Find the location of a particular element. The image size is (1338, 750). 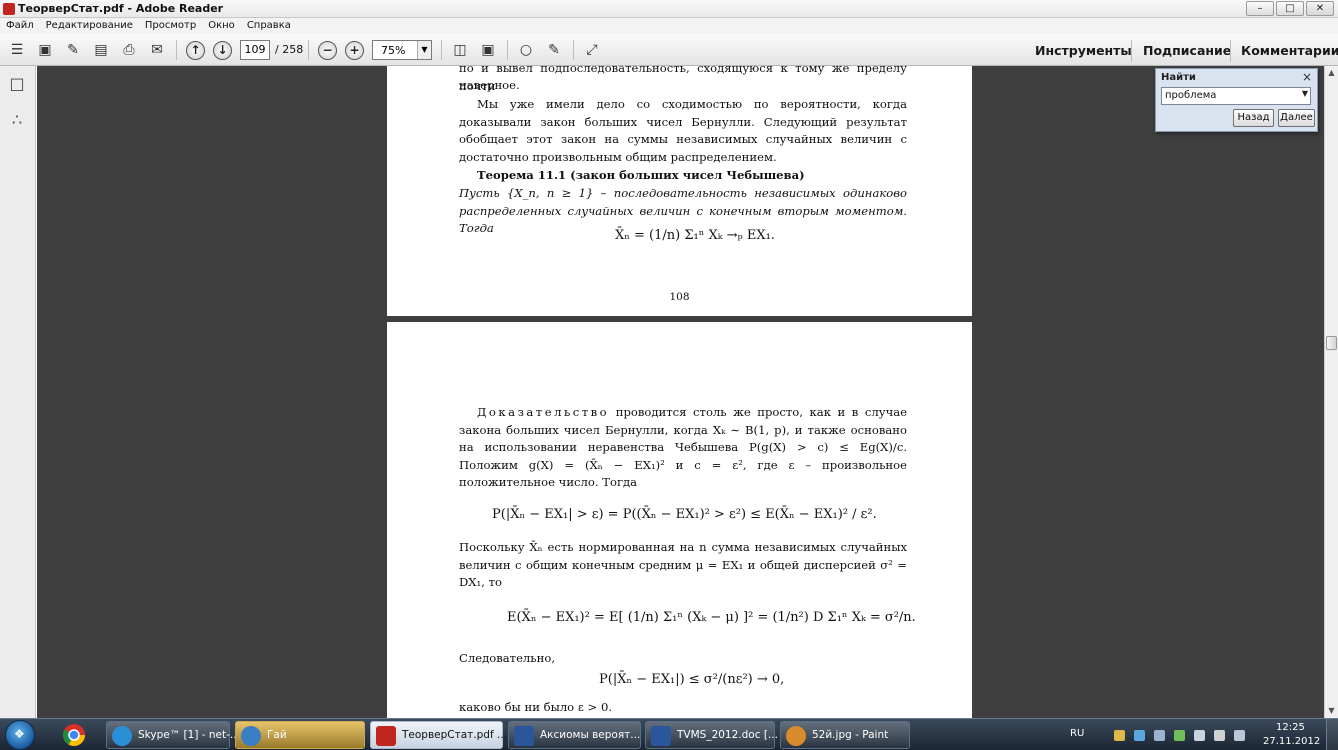

comment-icon: ○ is located at coordinates (526, 50).